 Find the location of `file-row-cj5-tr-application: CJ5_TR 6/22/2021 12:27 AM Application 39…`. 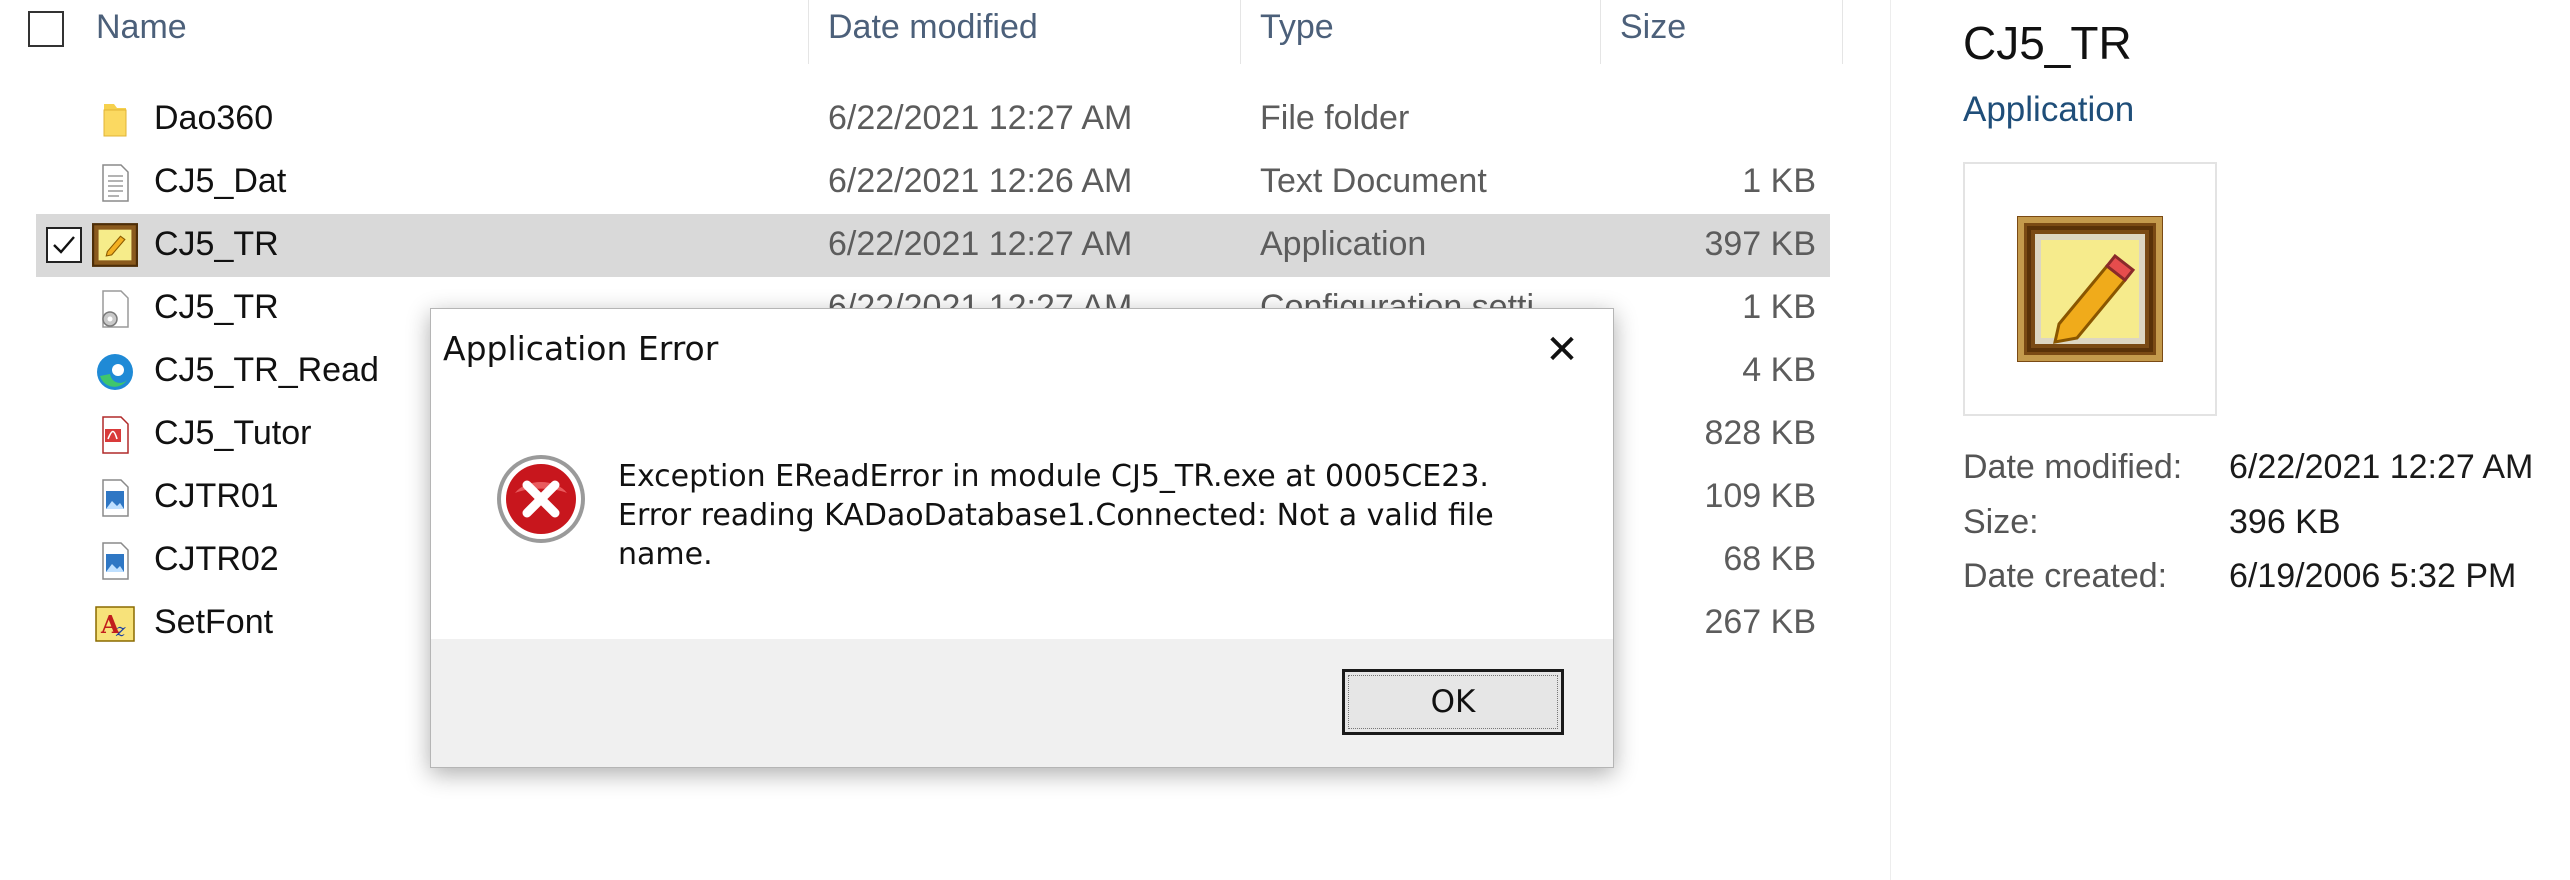

file-row-cj5-tr-application: CJ5_TR 6/22/2021 12:27 AM Application 39… is located at coordinates (933, 245).